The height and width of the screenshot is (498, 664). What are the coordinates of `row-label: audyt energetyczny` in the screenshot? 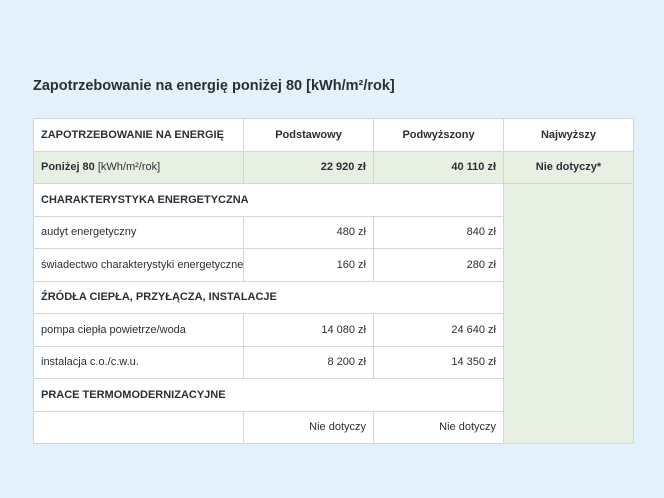 It's located at (138, 232).